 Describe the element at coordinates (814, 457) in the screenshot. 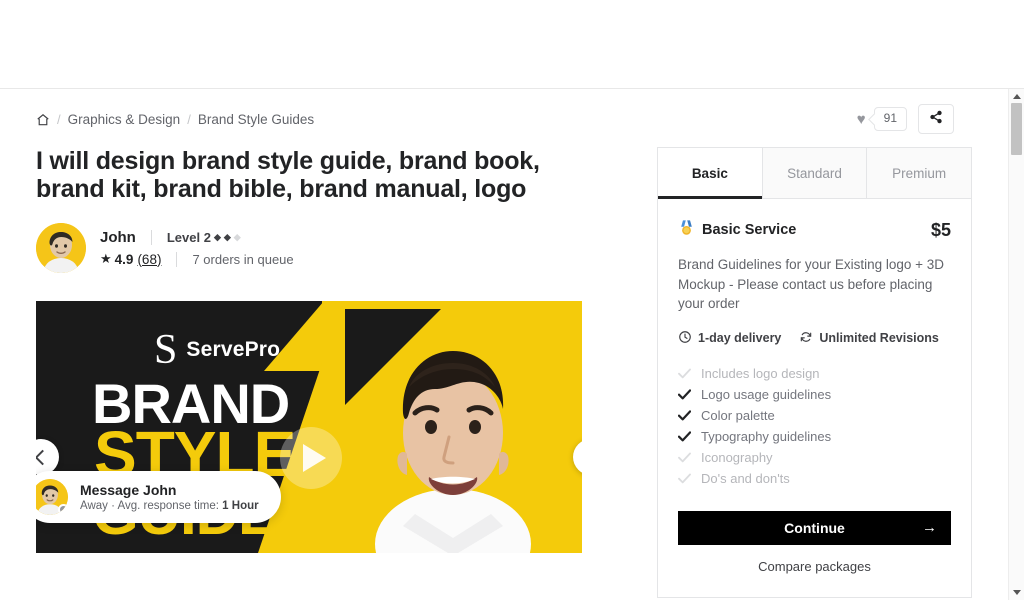

I see `feature-item: Iconography` at that location.